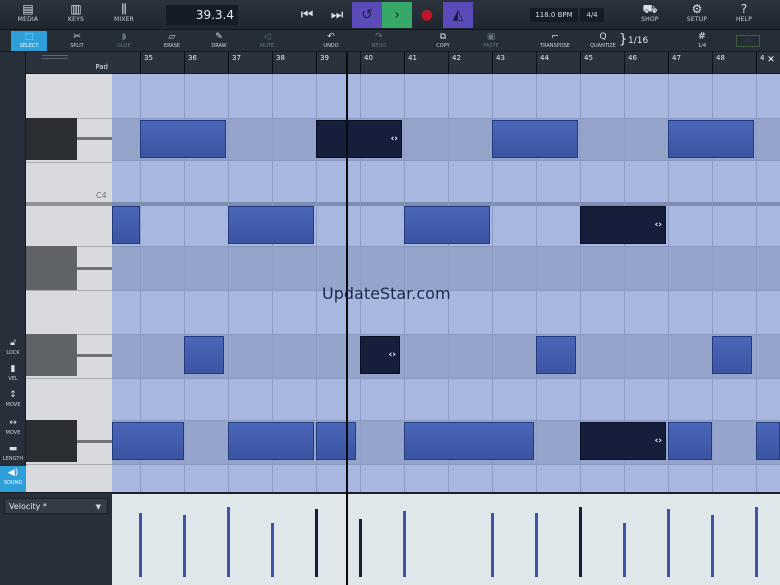  Describe the element at coordinates (331, 41) in the screenshot. I see `undo-button: ↶ UNDO` at that location.